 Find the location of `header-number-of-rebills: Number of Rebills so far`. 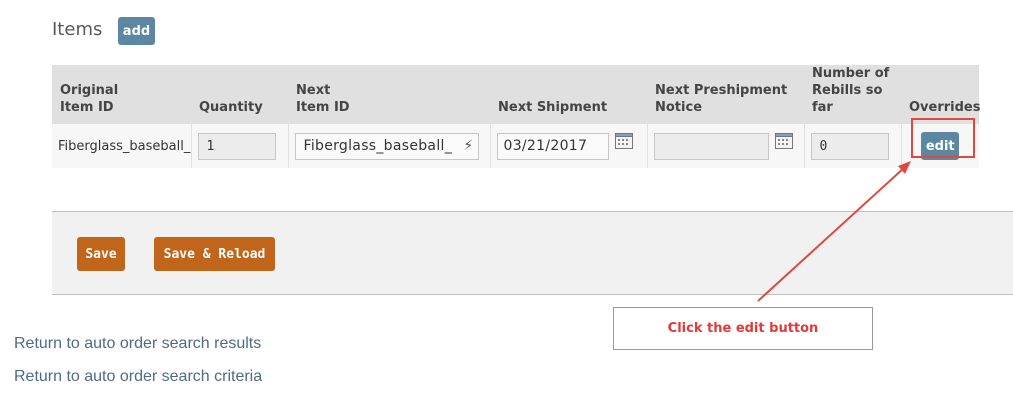

header-number-of-rebills: Number of Rebills so far is located at coordinates (852, 94).